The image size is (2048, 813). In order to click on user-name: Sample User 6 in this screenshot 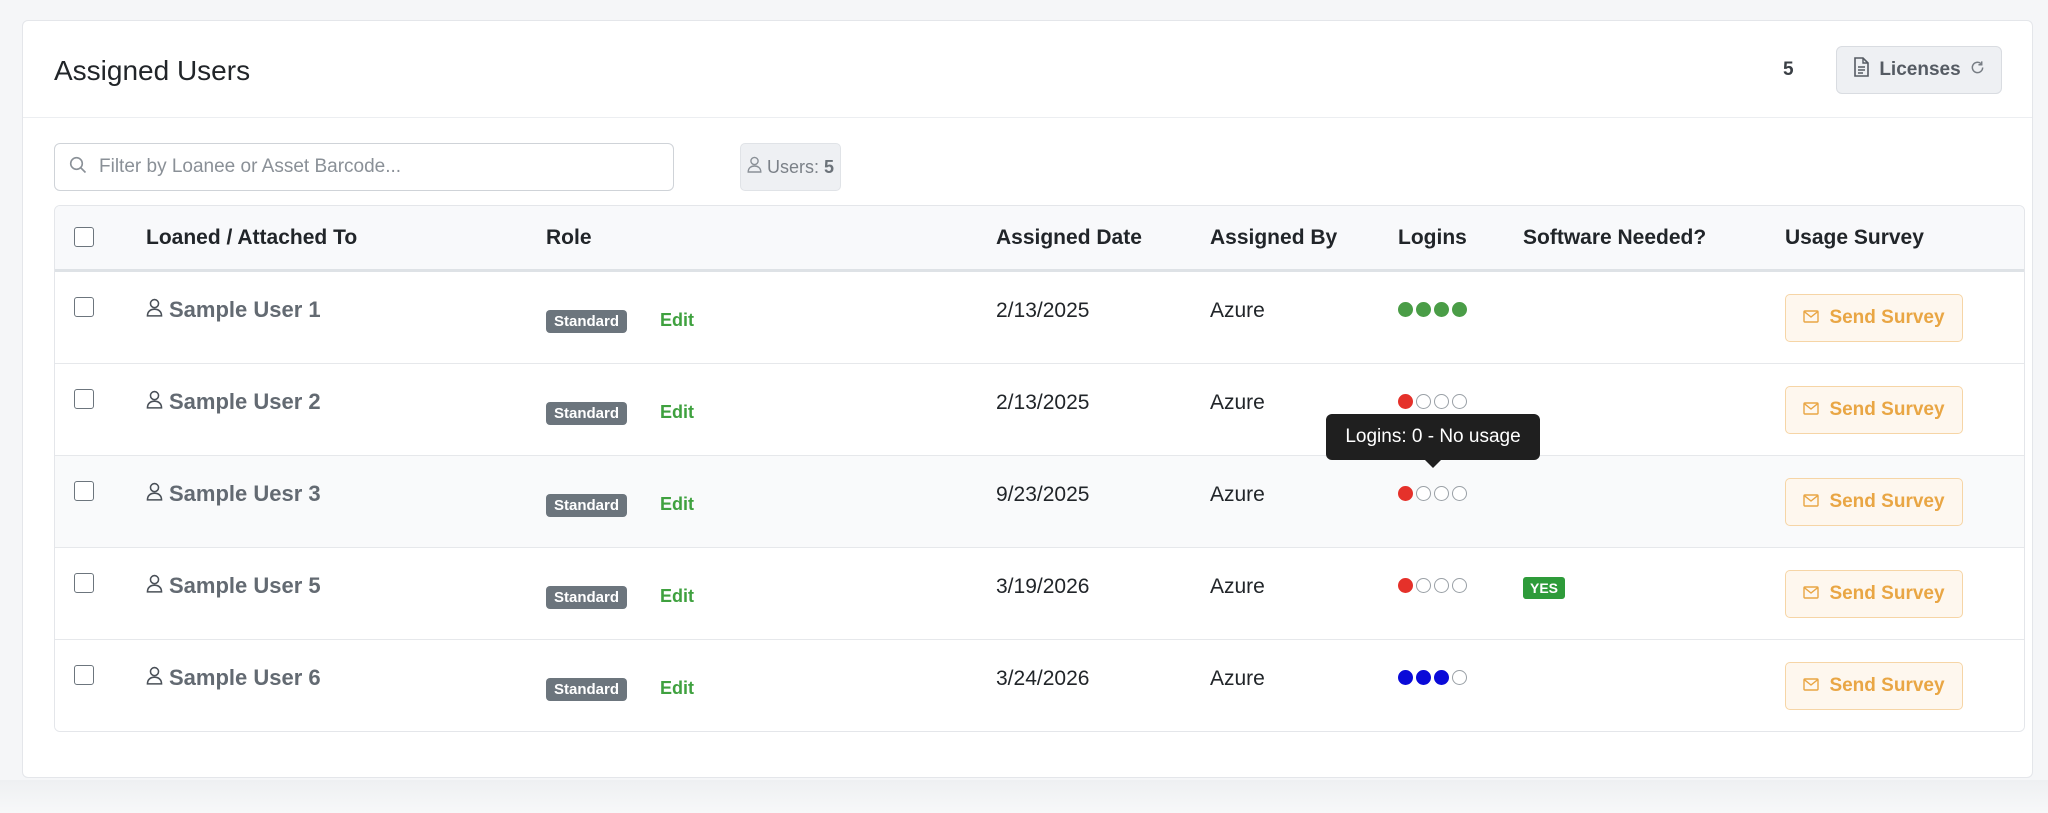, I will do `click(245, 677)`.